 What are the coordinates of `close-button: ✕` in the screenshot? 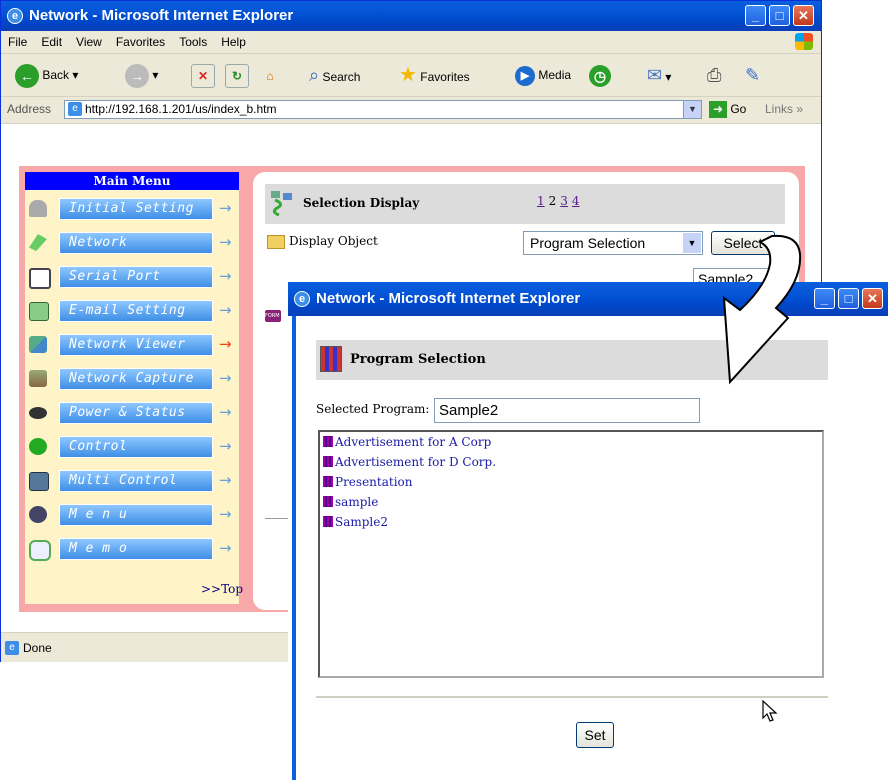 It's located at (803, 15).